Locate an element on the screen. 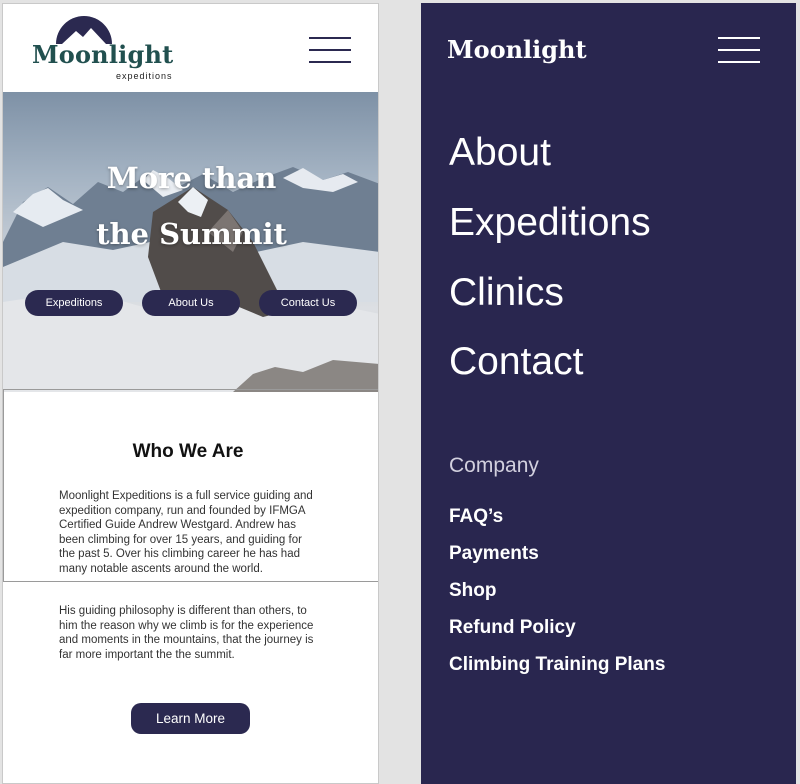 This screenshot has height=784, width=800. link-faqs: FAQ’s is located at coordinates (476, 517).